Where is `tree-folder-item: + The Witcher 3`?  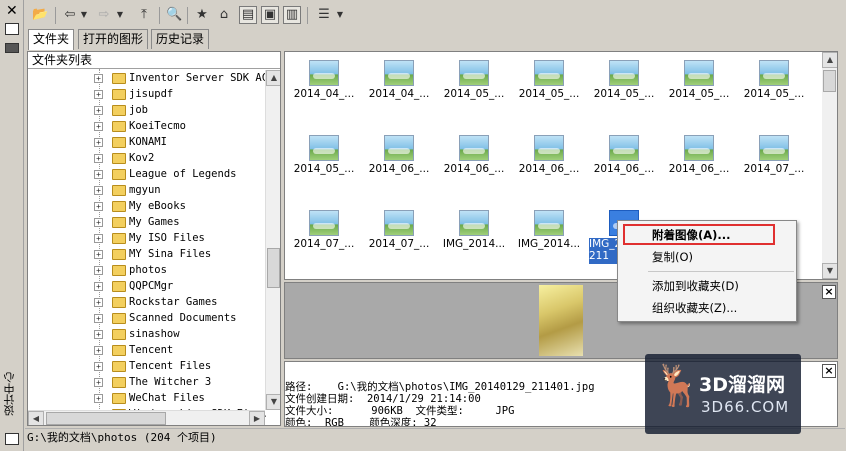 tree-folder-item: + The Witcher 3 is located at coordinates (154, 382).